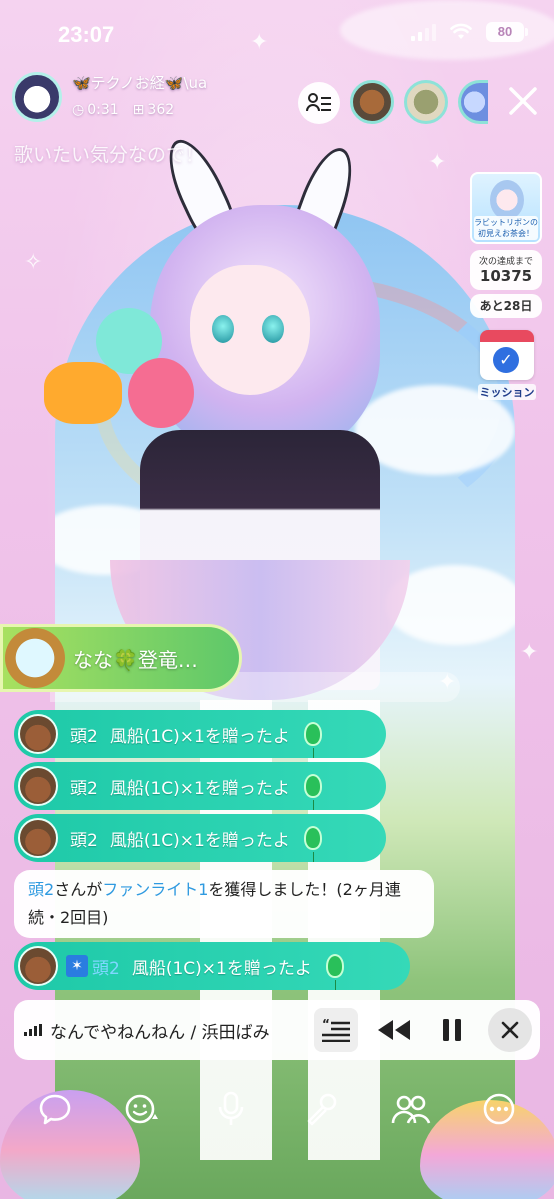  I want to click on chat-gift-message: ✶ 頭2 風船(1C)×1を贈ったよ, so click(212, 966).